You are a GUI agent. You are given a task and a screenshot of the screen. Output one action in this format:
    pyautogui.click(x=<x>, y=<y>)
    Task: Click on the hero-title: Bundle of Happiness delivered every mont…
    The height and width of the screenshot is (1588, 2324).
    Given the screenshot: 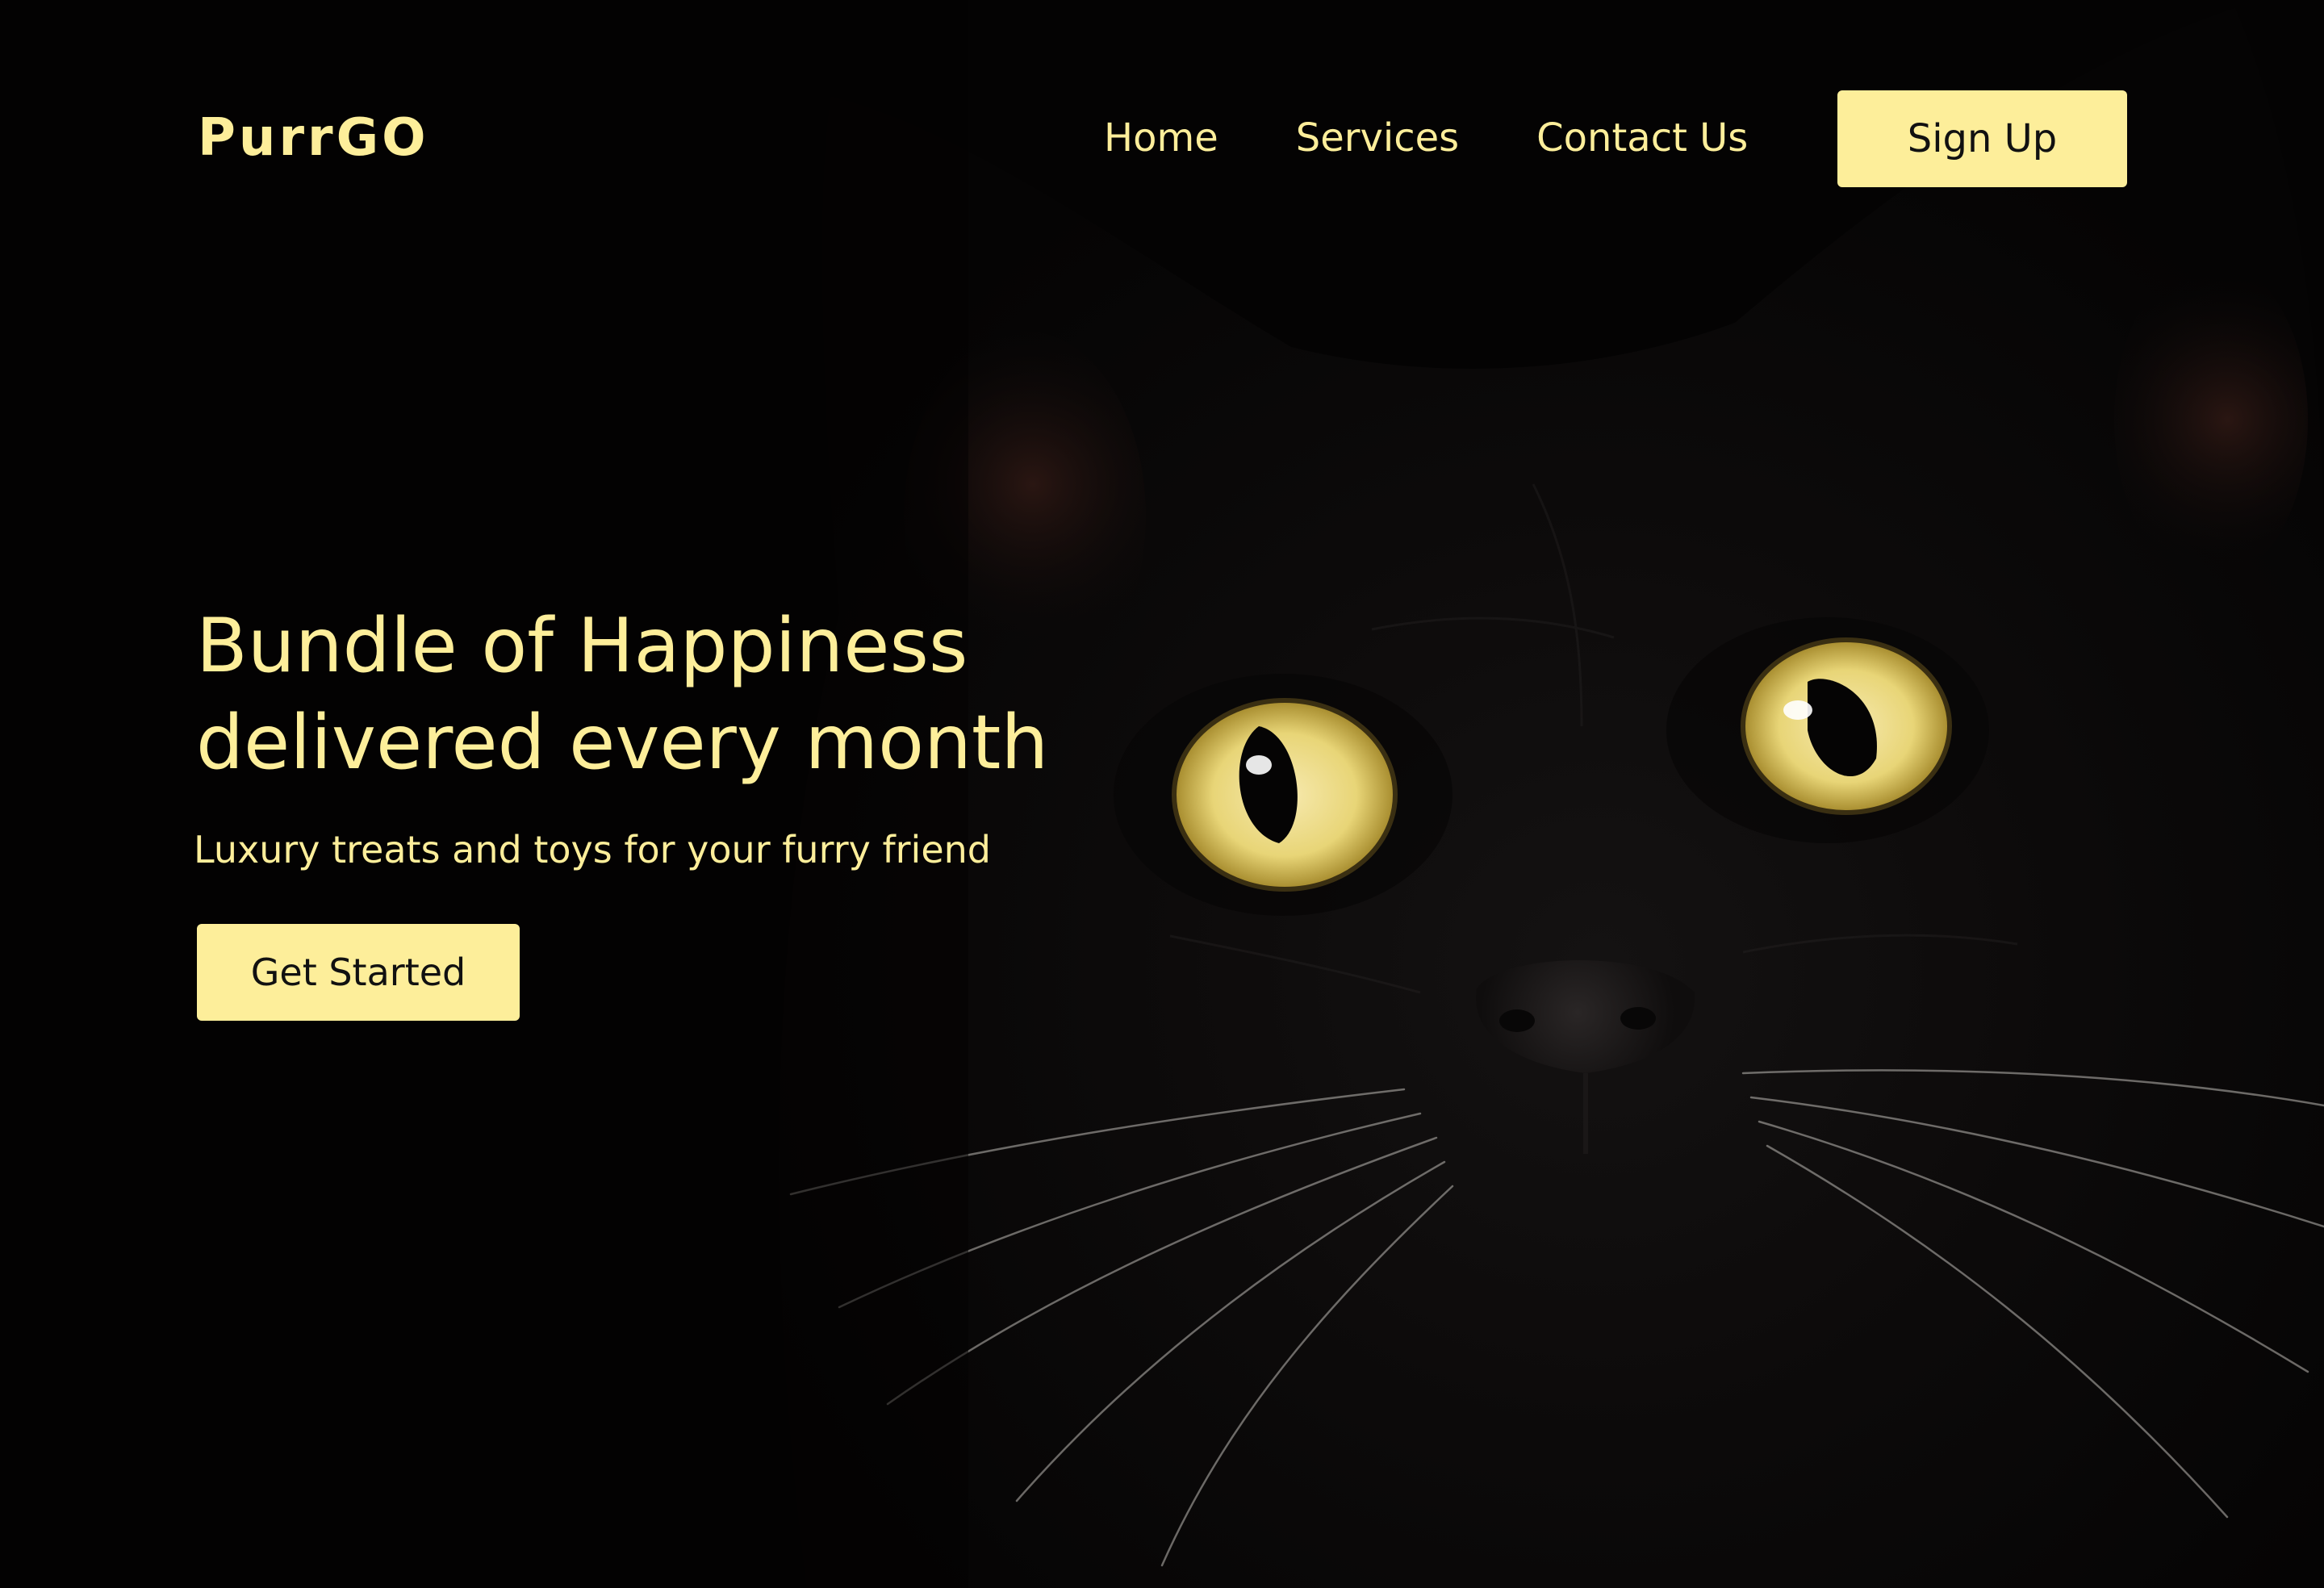 What is the action you would take?
    pyautogui.click(x=622, y=694)
    